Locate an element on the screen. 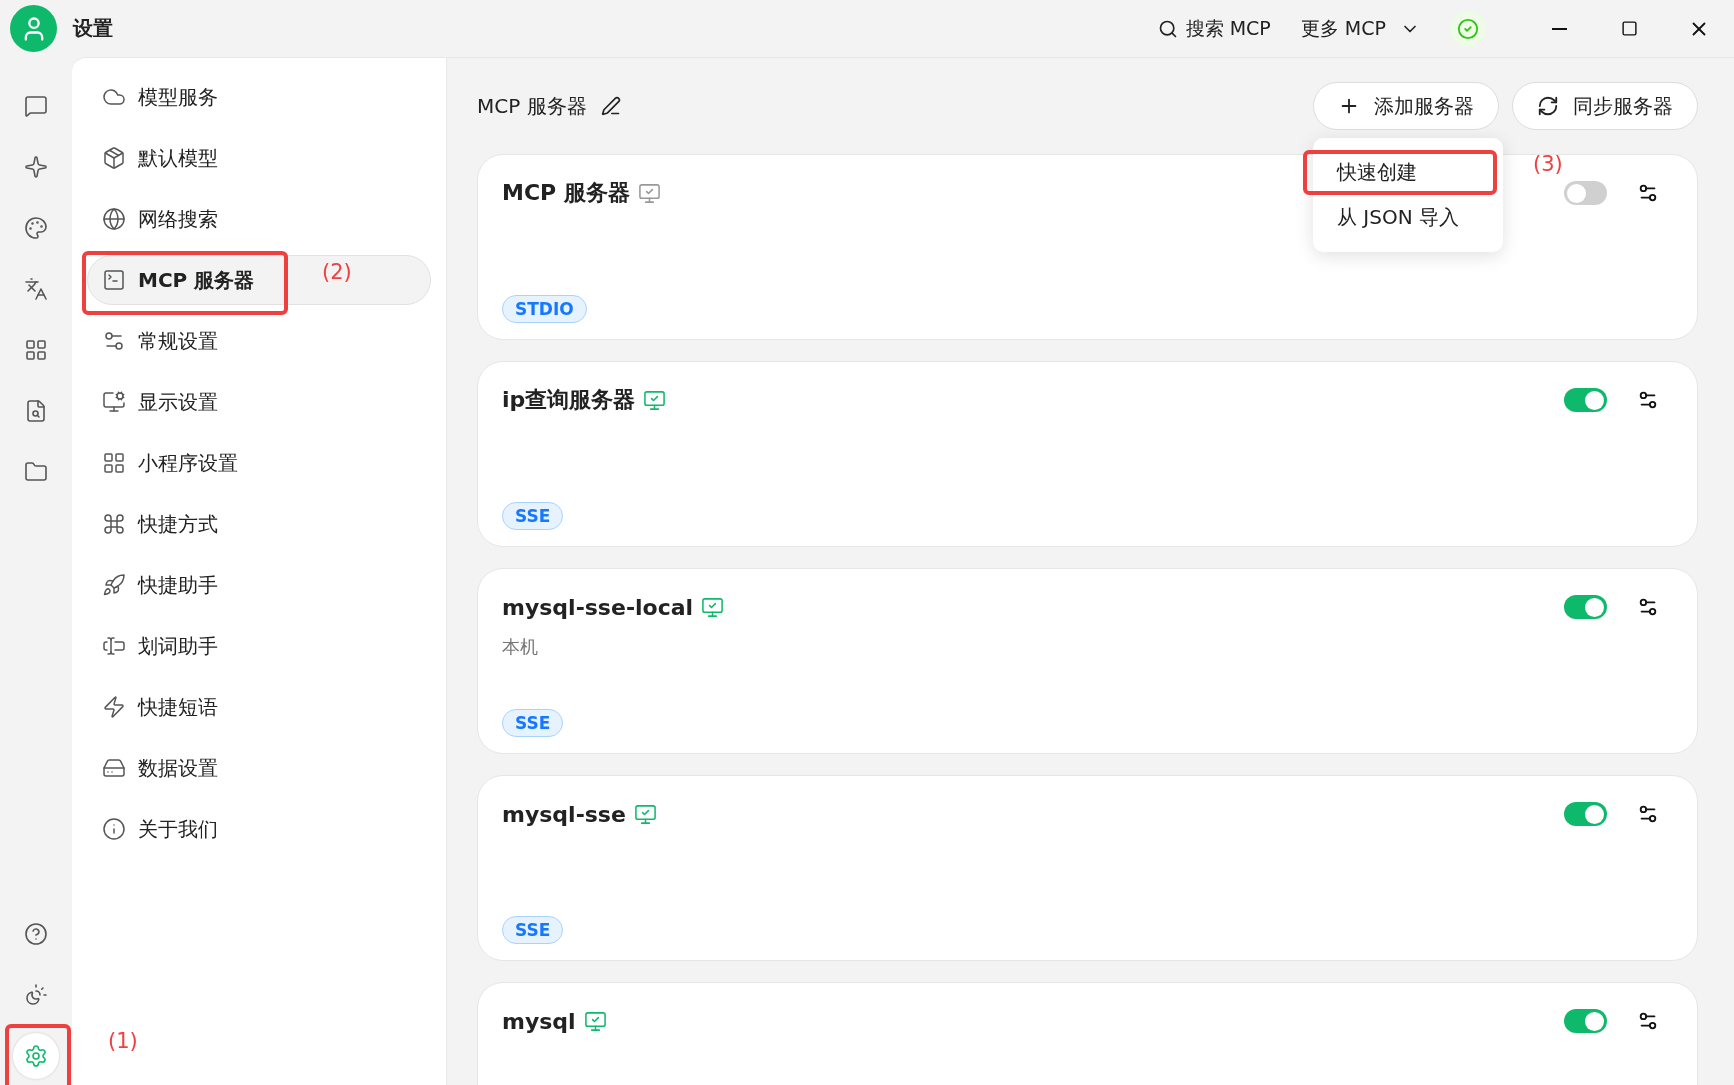 The width and height of the screenshot is (1734, 1085). more-dropdown: 更多 MCP is located at coordinates (1360, 28).